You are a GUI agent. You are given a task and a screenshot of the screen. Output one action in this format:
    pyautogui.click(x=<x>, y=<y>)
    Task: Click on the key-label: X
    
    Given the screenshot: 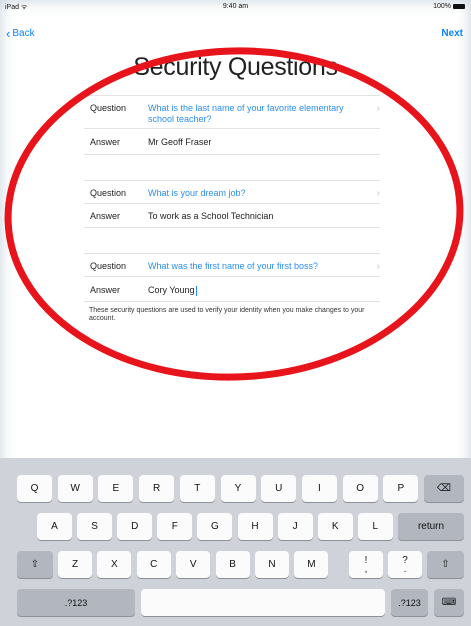 What is the action you would take?
    pyautogui.click(x=114, y=564)
    